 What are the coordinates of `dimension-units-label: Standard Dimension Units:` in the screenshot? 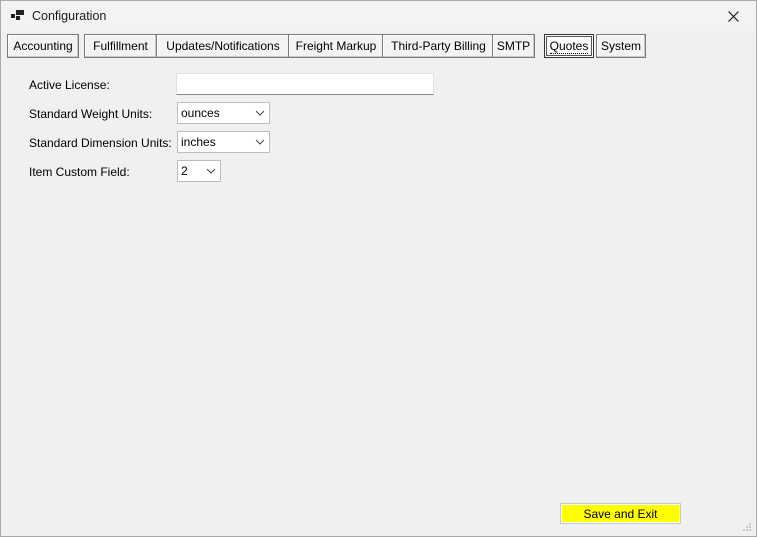 It's located at (100, 143).